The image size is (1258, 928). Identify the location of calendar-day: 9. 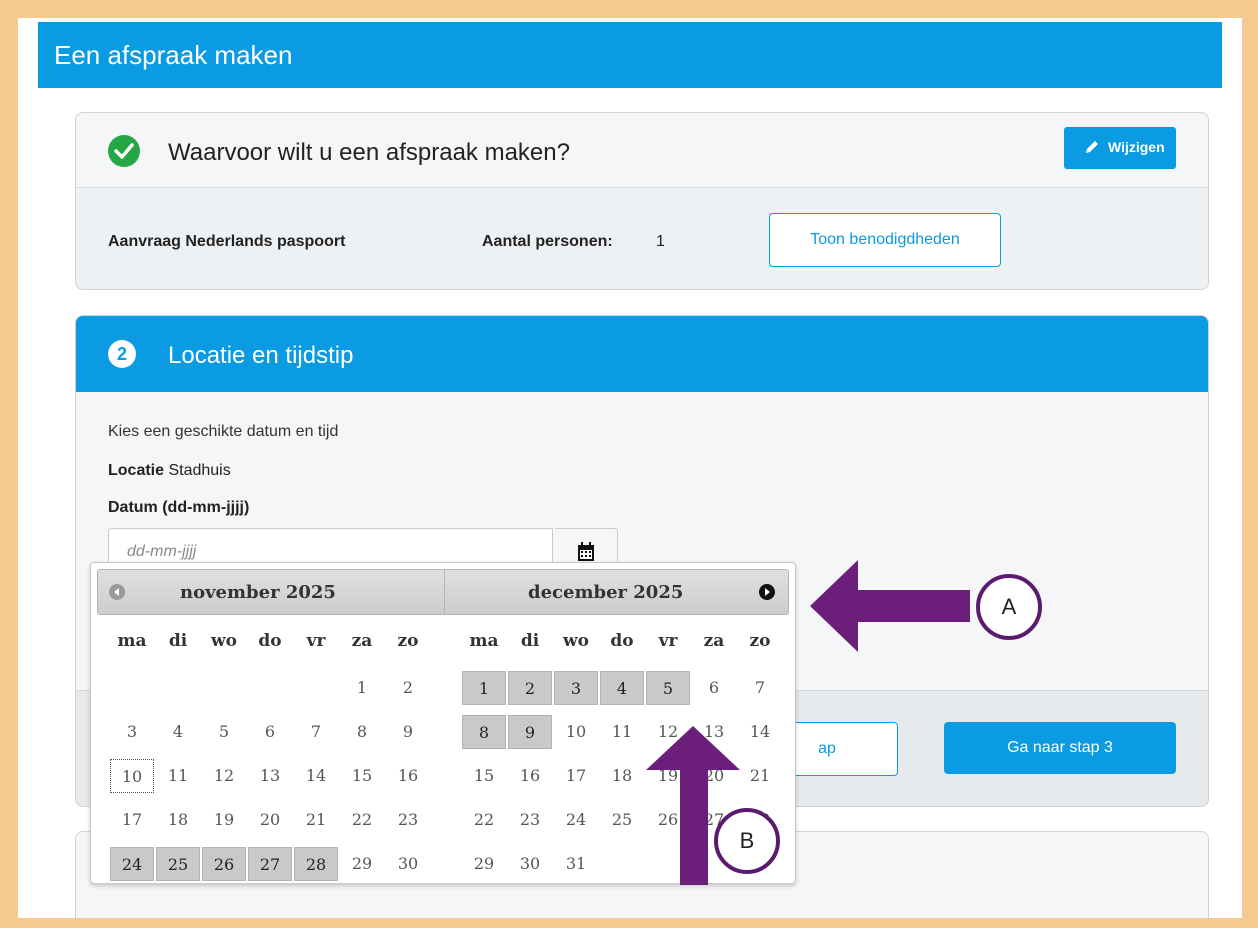
(408, 731).